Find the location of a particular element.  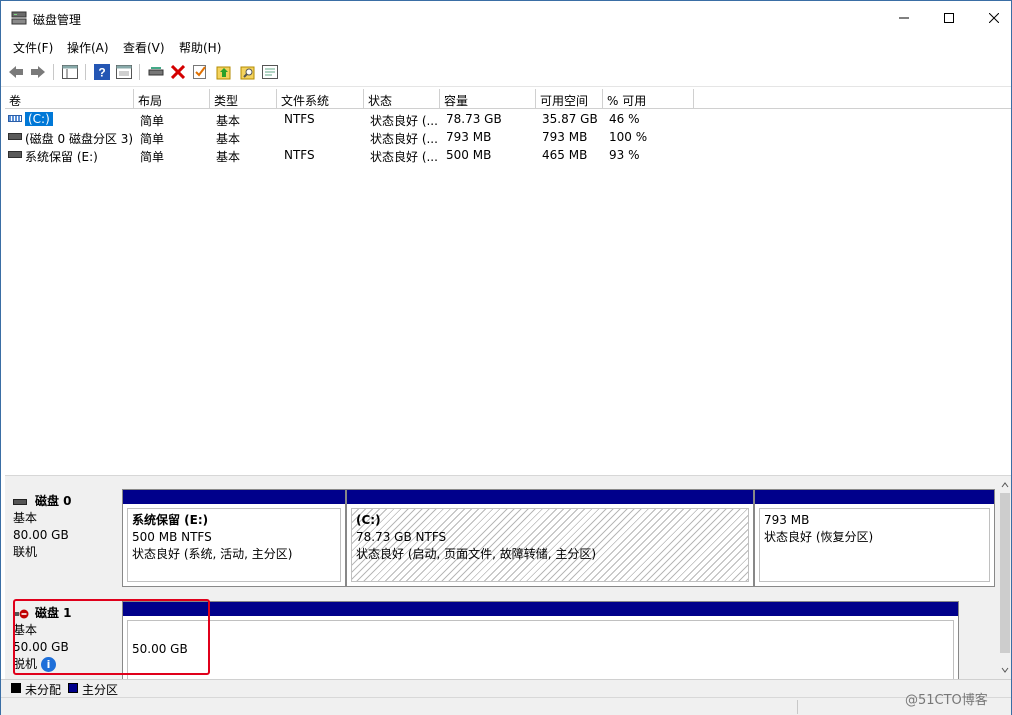

partition-status: 状态良好 (系统, 活动, 主分区) is located at coordinates (212, 554).